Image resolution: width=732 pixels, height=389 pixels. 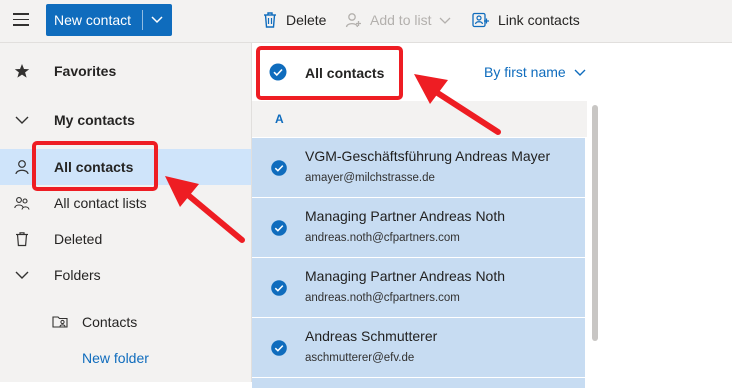 I want to click on contact-row, so click(x=418, y=383).